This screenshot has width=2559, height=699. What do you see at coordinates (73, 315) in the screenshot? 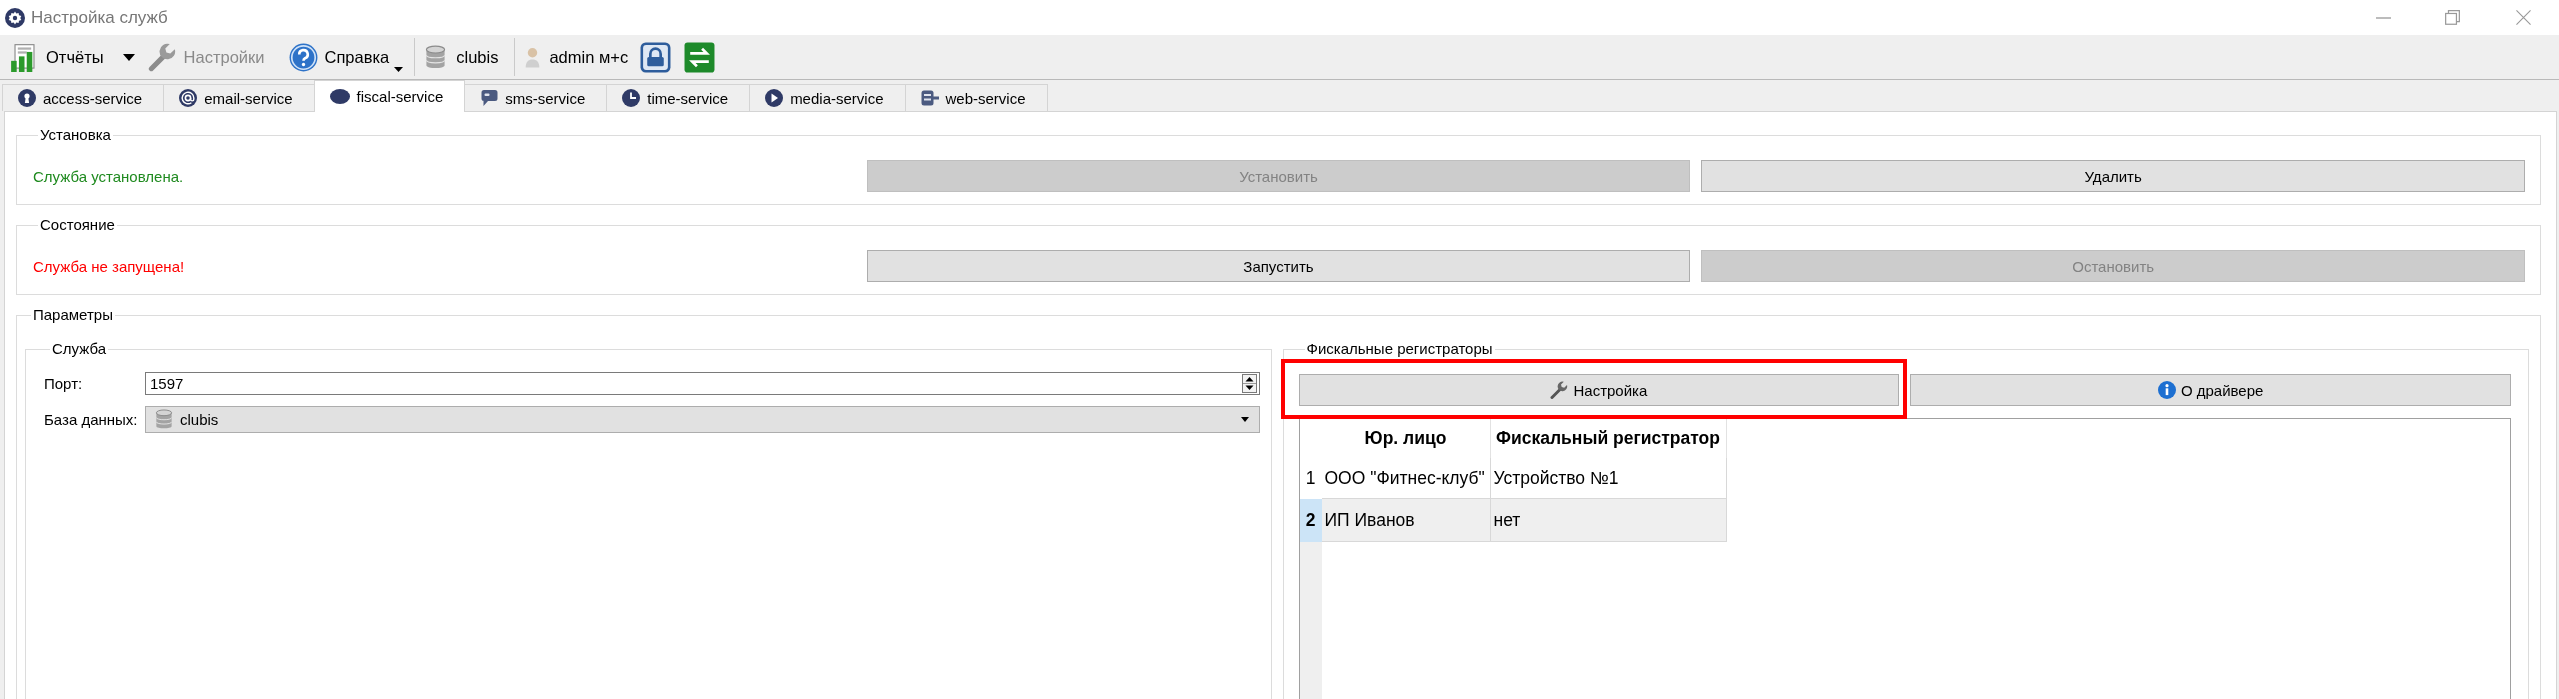
I see `group-title: Параметры` at bounding box center [73, 315].